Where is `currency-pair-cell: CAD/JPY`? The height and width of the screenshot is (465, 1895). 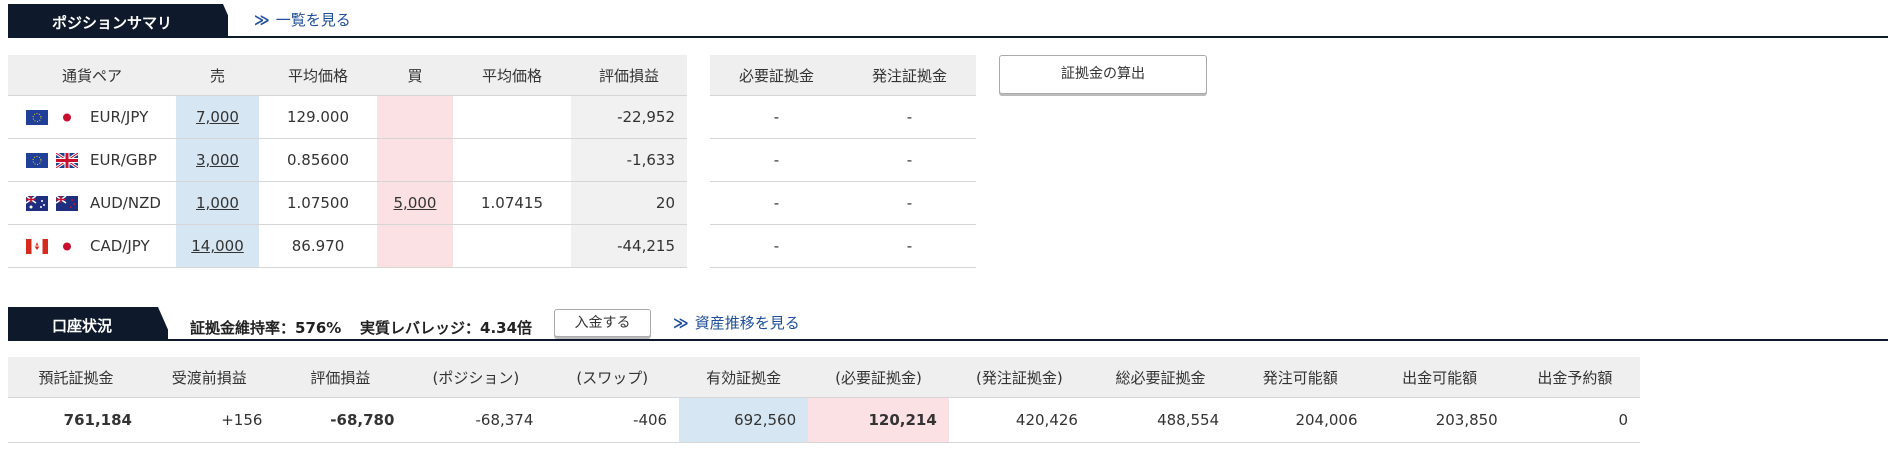
currency-pair-cell: CAD/JPY is located at coordinates (92, 246).